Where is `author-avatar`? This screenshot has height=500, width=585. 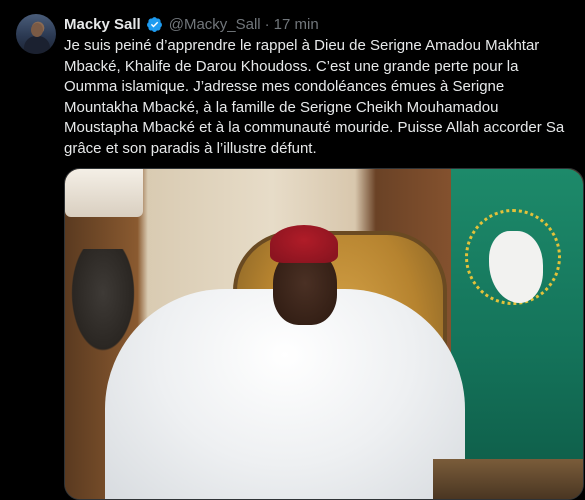
author-avatar is located at coordinates (36, 34).